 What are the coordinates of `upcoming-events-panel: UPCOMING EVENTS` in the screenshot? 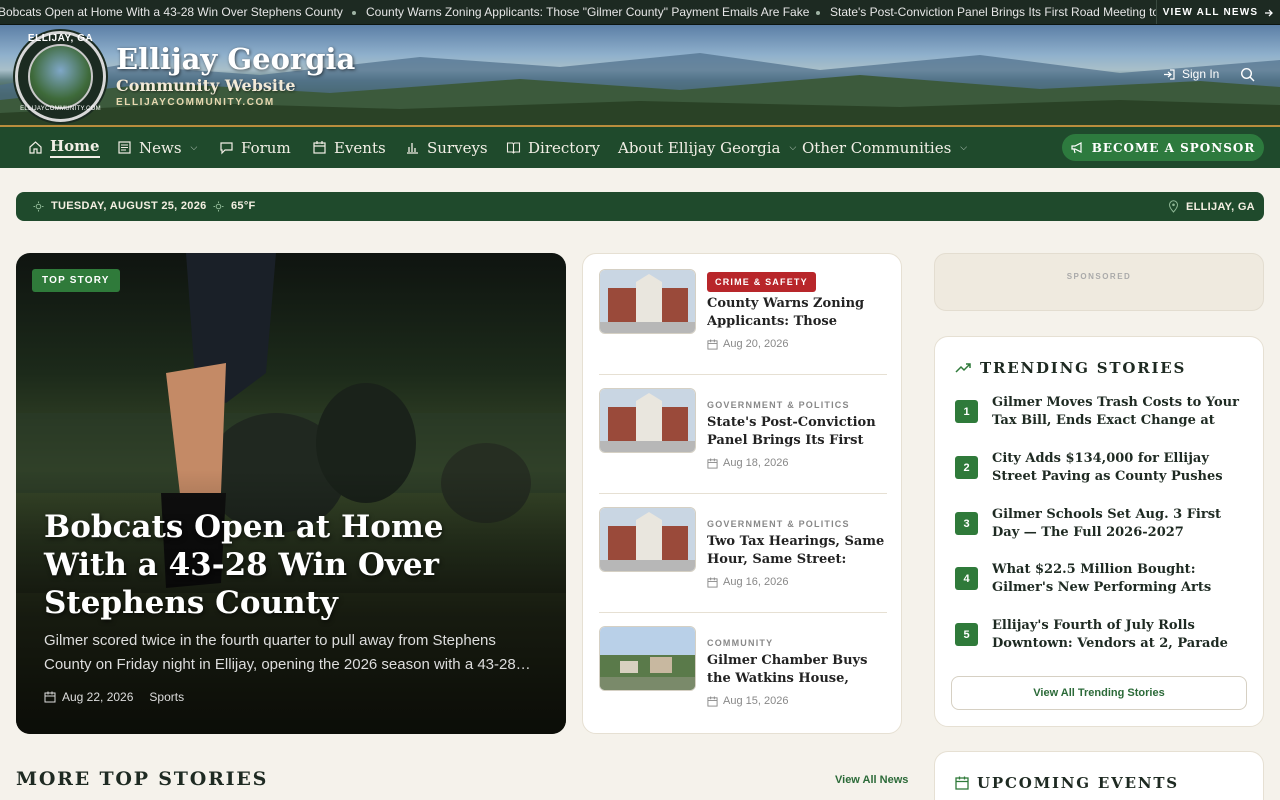 It's located at (1099, 775).